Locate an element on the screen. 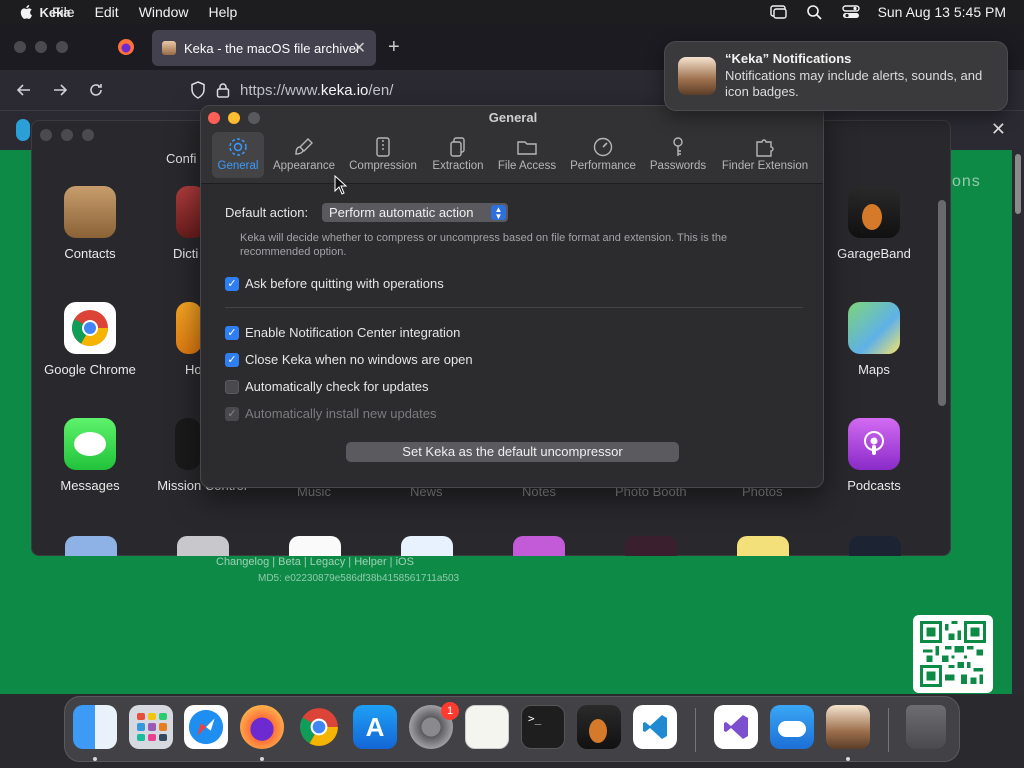 The width and height of the screenshot is (1024, 768). app-maps: Maps is located at coordinates (874, 339).